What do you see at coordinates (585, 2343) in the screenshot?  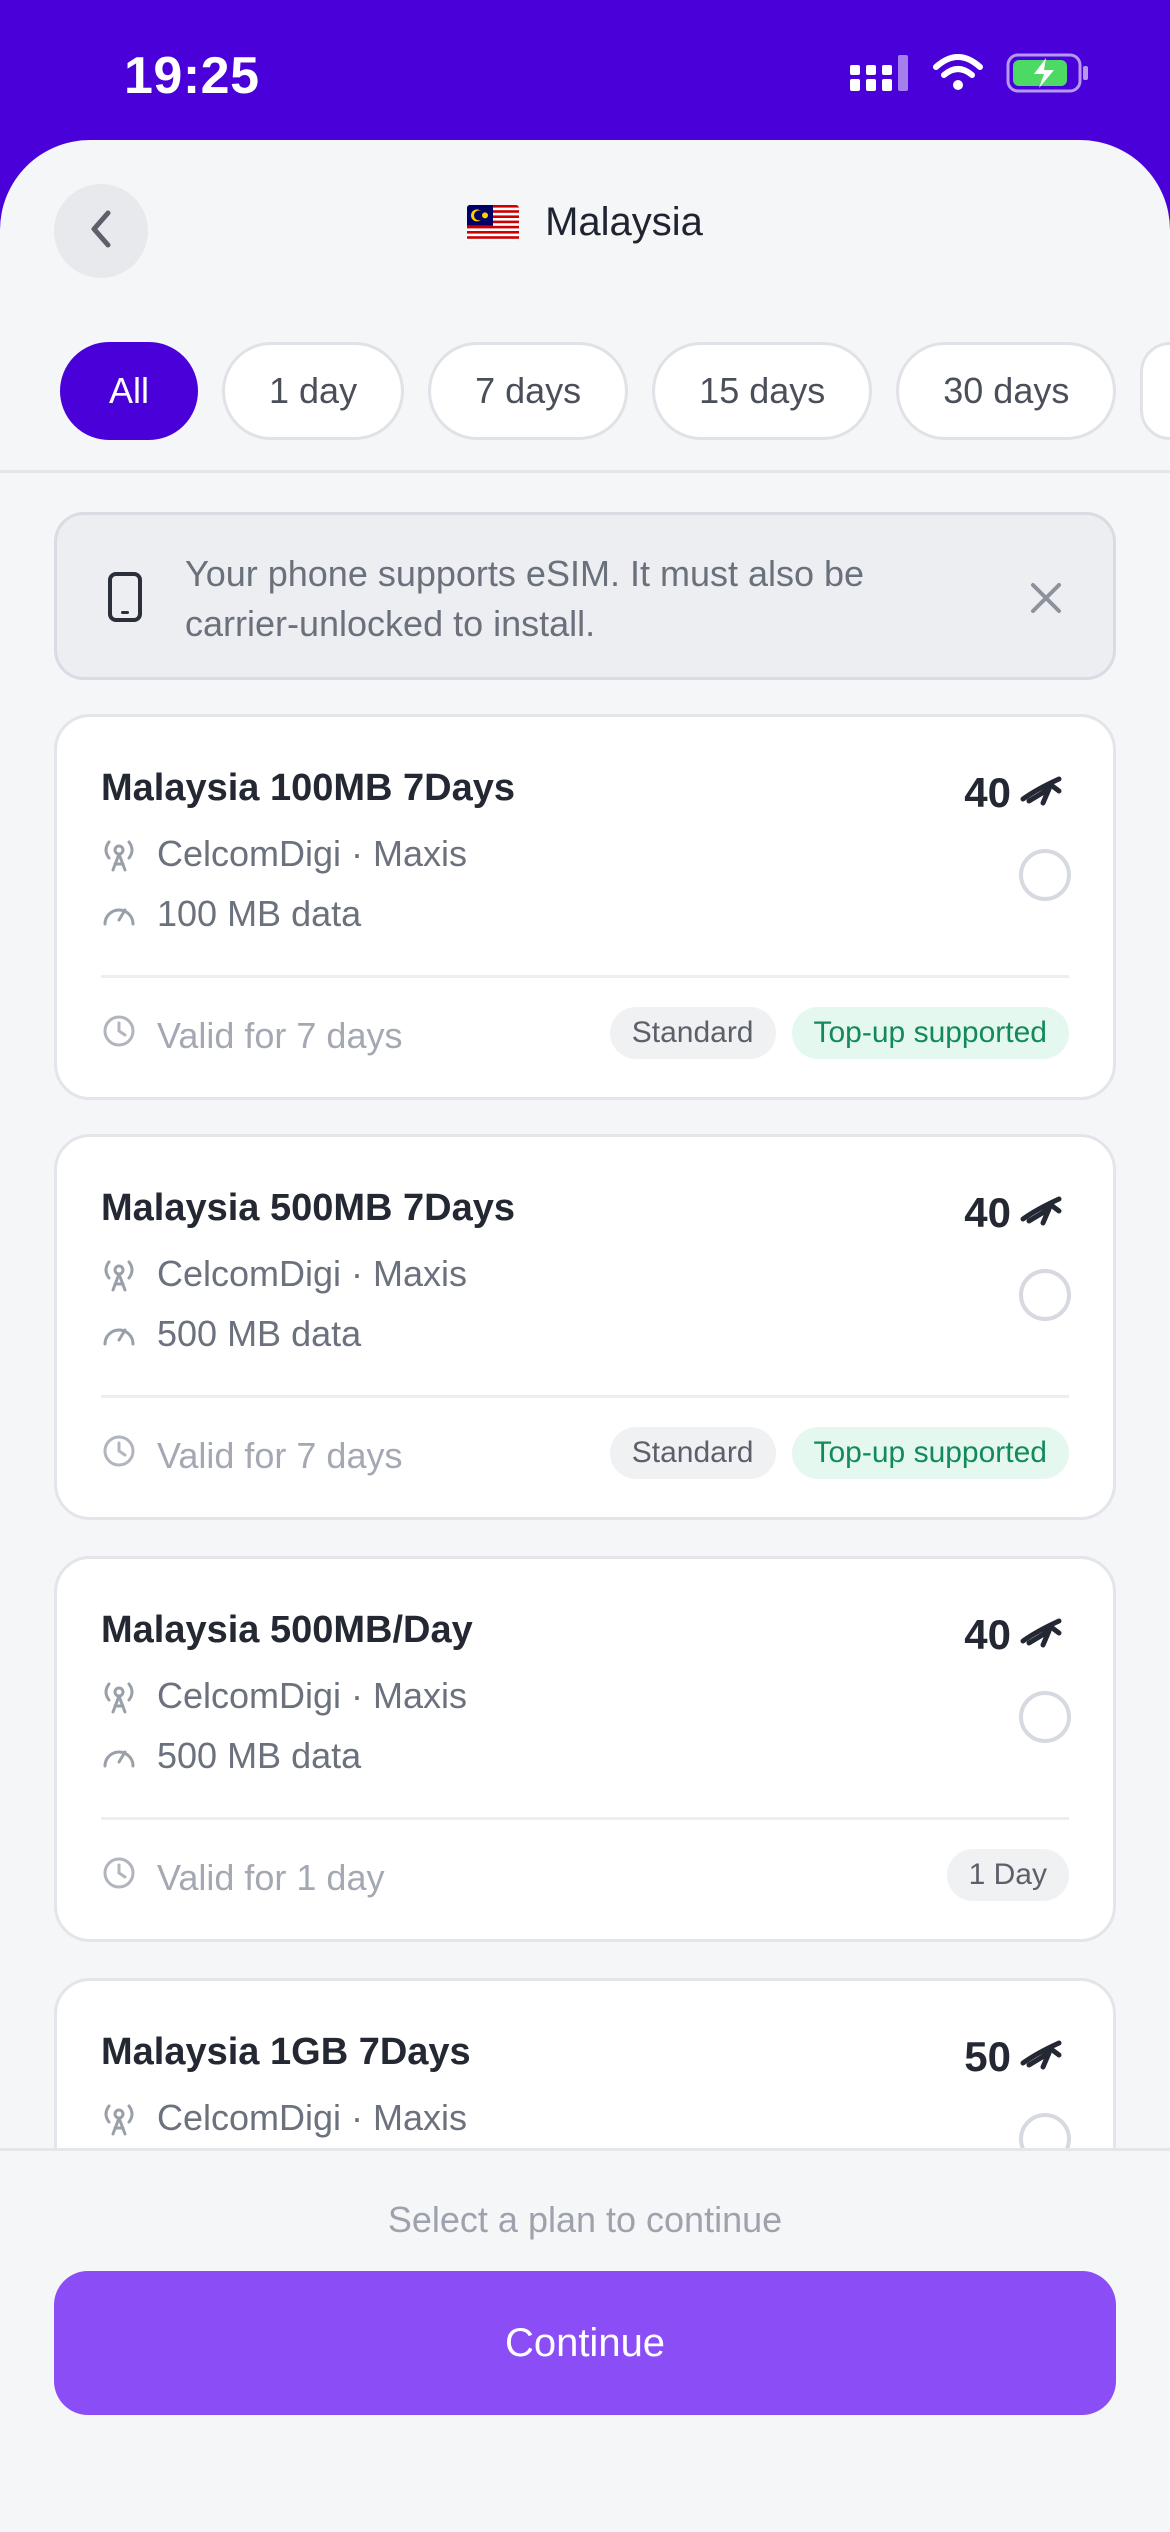 I see `continue-button: Continue` at bounding box center [585, 2343].